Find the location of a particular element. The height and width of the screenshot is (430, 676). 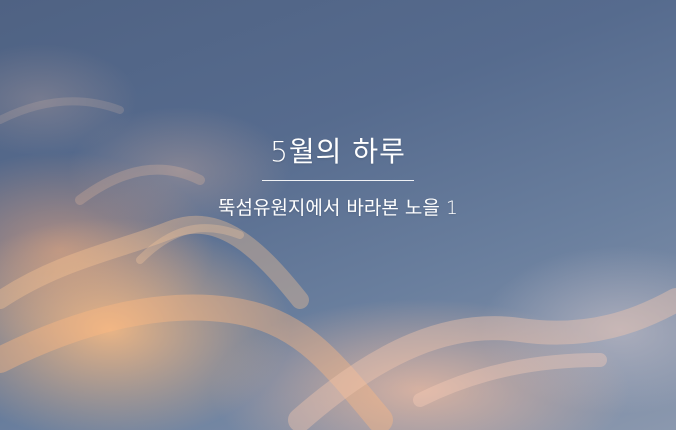

page-title: 5월의 하루 is located at coordinates (338, 151).